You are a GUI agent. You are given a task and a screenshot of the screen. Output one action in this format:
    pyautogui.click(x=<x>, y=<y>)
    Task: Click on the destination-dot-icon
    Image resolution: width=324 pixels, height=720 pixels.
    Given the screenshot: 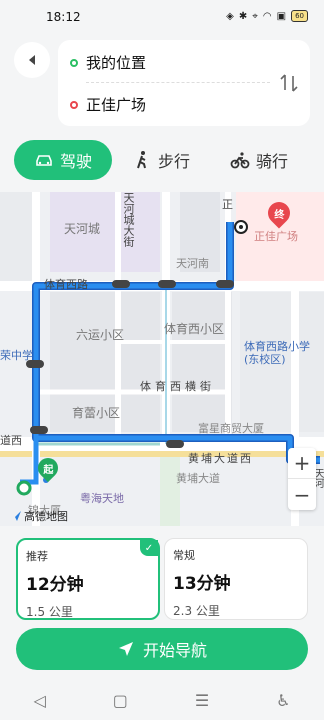 What is the action you would take?
    pyautogui.click(x=74, y=104)
    